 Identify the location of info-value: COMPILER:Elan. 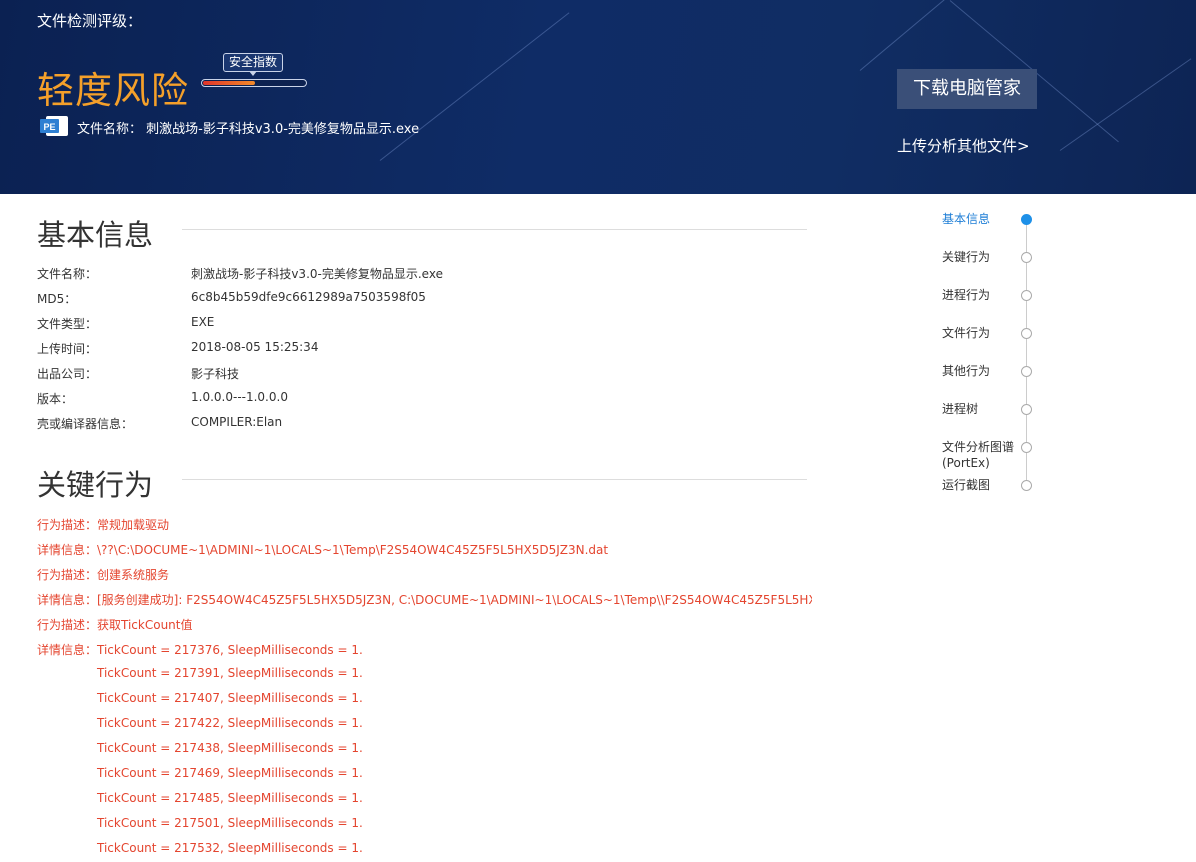
(237, 422).